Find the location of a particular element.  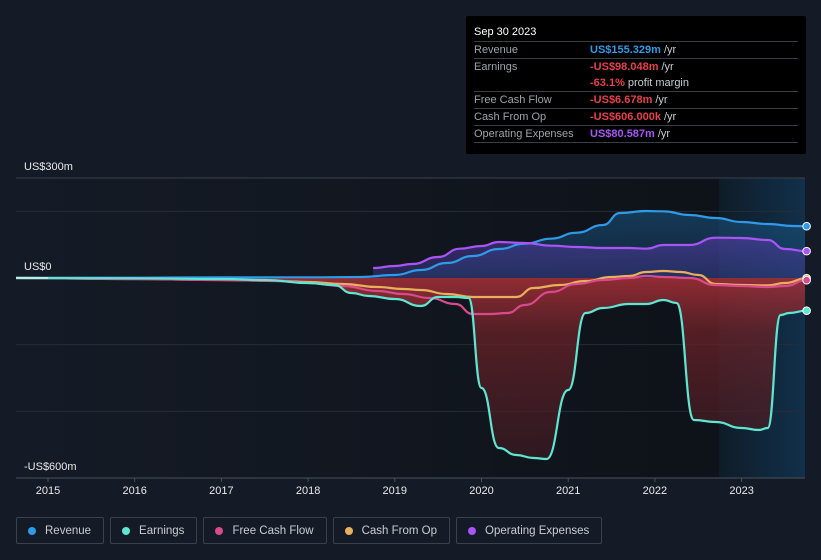

legend-item-earnings: Earnings is located at coordinates (154, 530).